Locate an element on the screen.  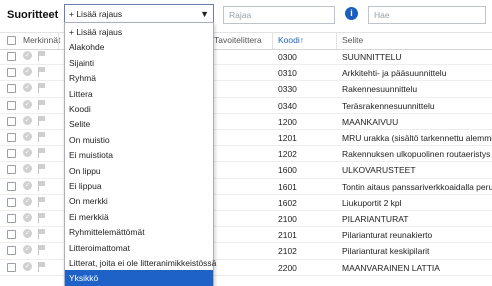
dropdown-option: Ryhmä is located at coordinates (139, 77).